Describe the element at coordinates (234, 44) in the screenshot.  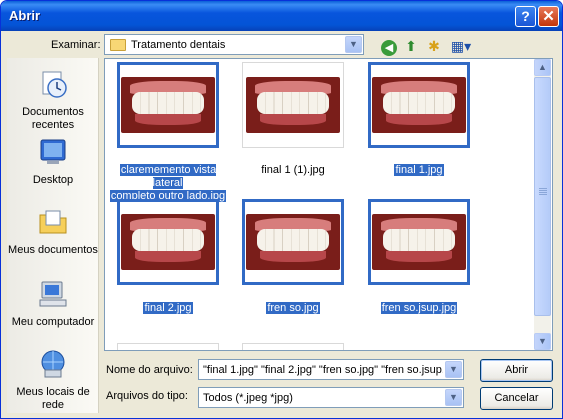
I see `look-in-dropdown: Tratamento dentais ▼` at that location.